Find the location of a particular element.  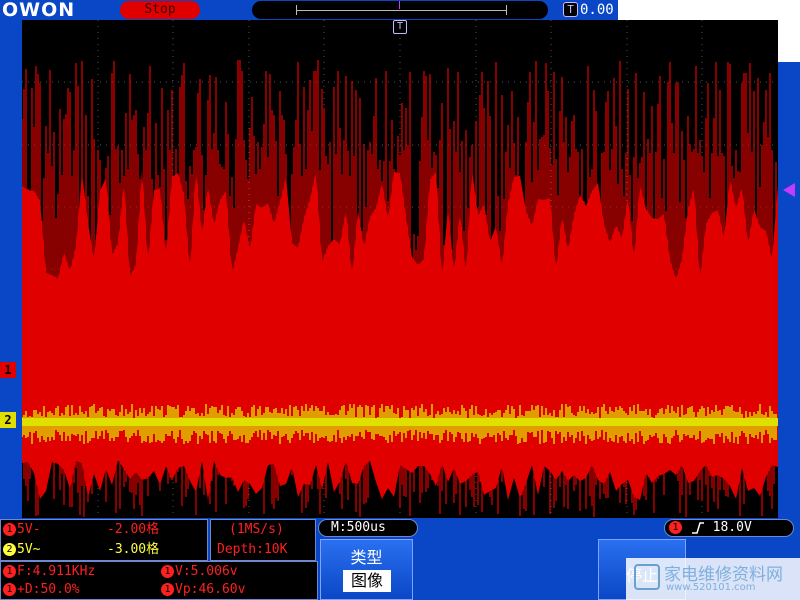

ch1-dot-icon: 1 is located at coordinates (9, 529).